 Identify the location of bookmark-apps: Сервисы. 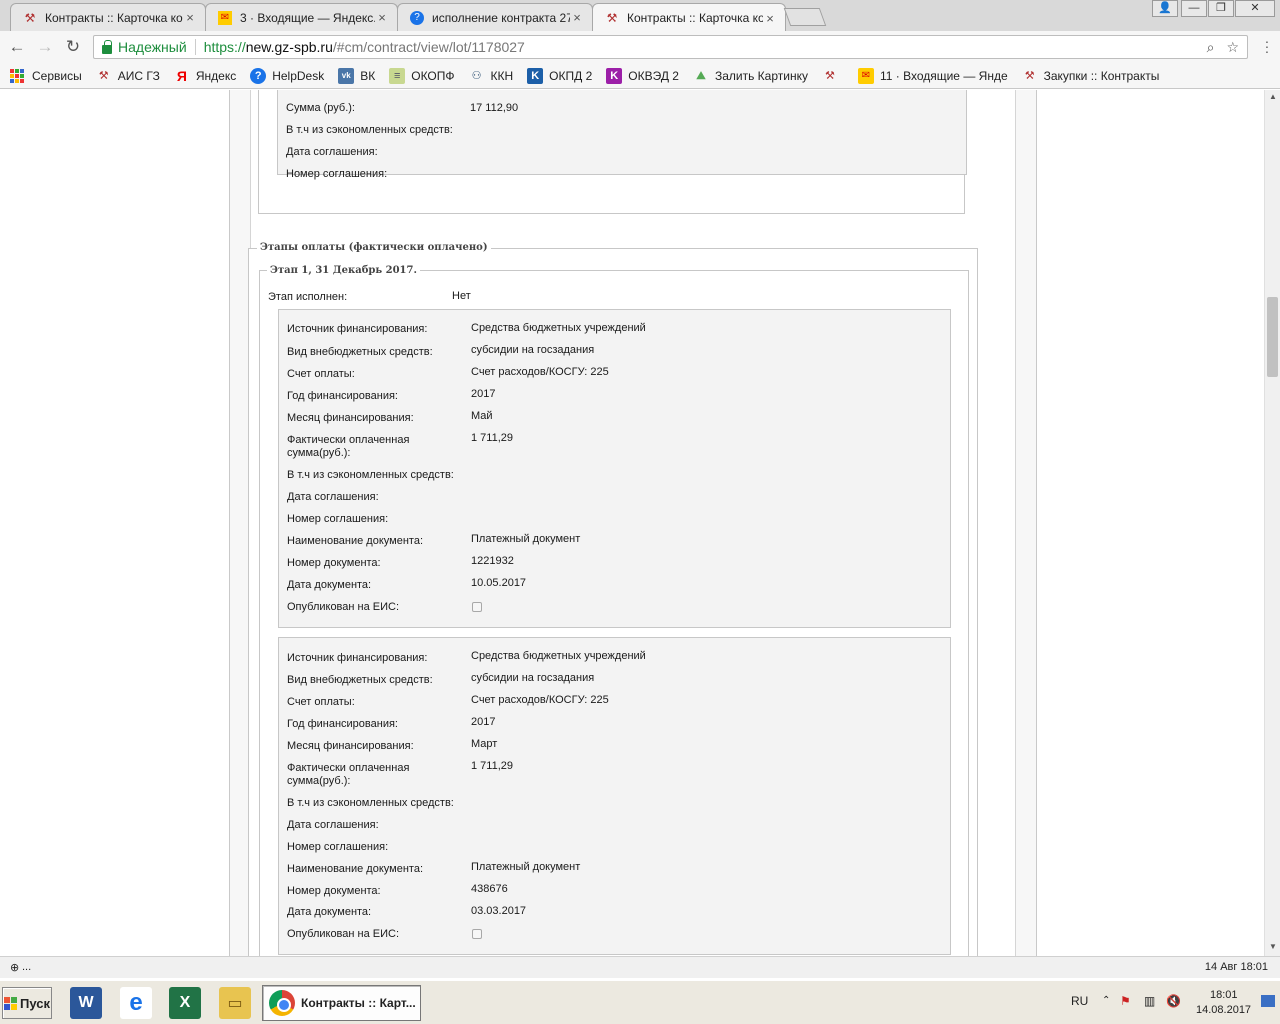
(46, 75).